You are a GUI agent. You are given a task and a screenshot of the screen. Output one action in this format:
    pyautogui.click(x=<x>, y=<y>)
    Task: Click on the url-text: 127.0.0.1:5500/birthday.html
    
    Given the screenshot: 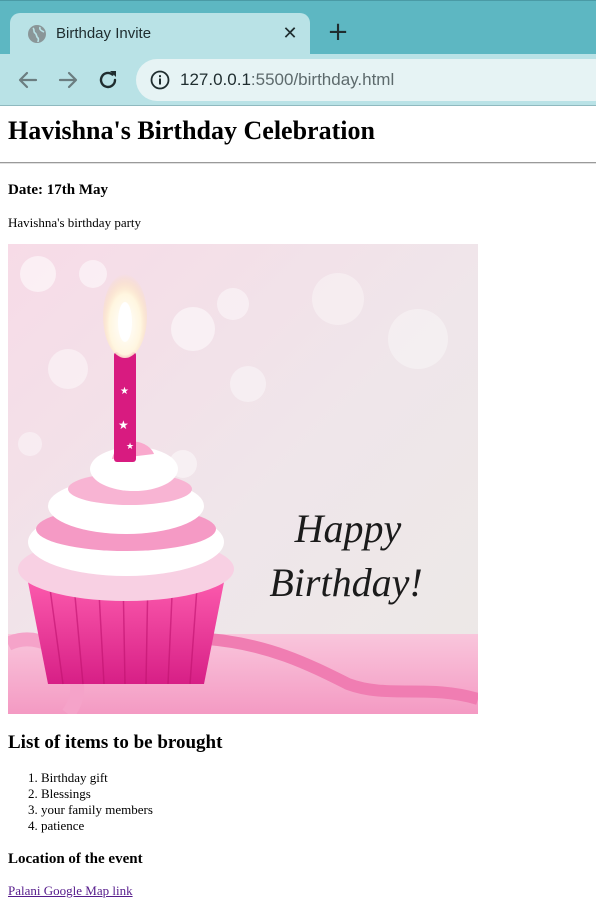 What is the action you would take?
    pyautogui.click(x=287, y=80)
    